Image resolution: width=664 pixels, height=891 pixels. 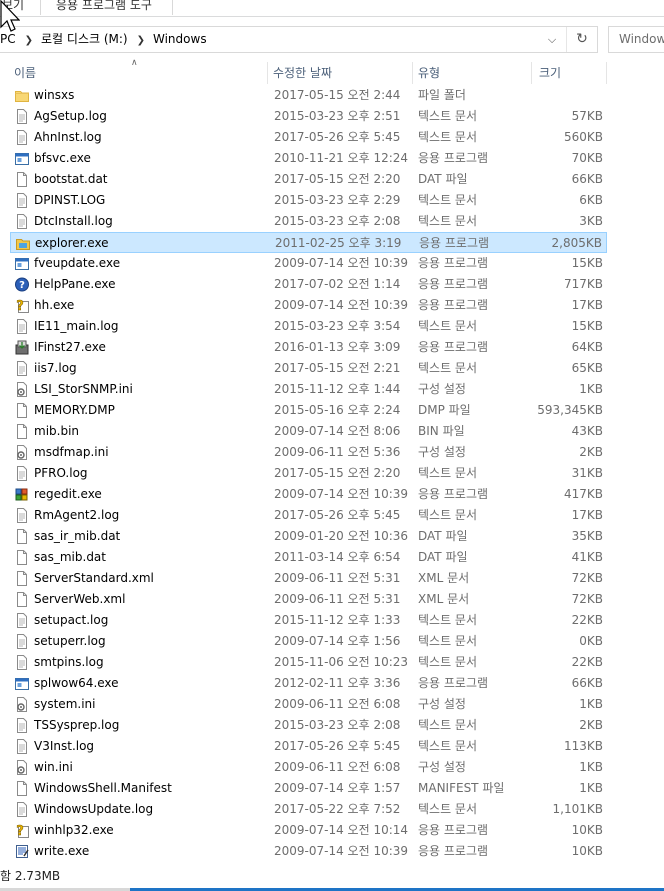 What do you see at coordinates (308, 116) in the screenshot?
I see `file-row: AgSetup.log 2015-03-23 오후 2:51 텍스트 문서 57KB` at bounding box center [308, 116].